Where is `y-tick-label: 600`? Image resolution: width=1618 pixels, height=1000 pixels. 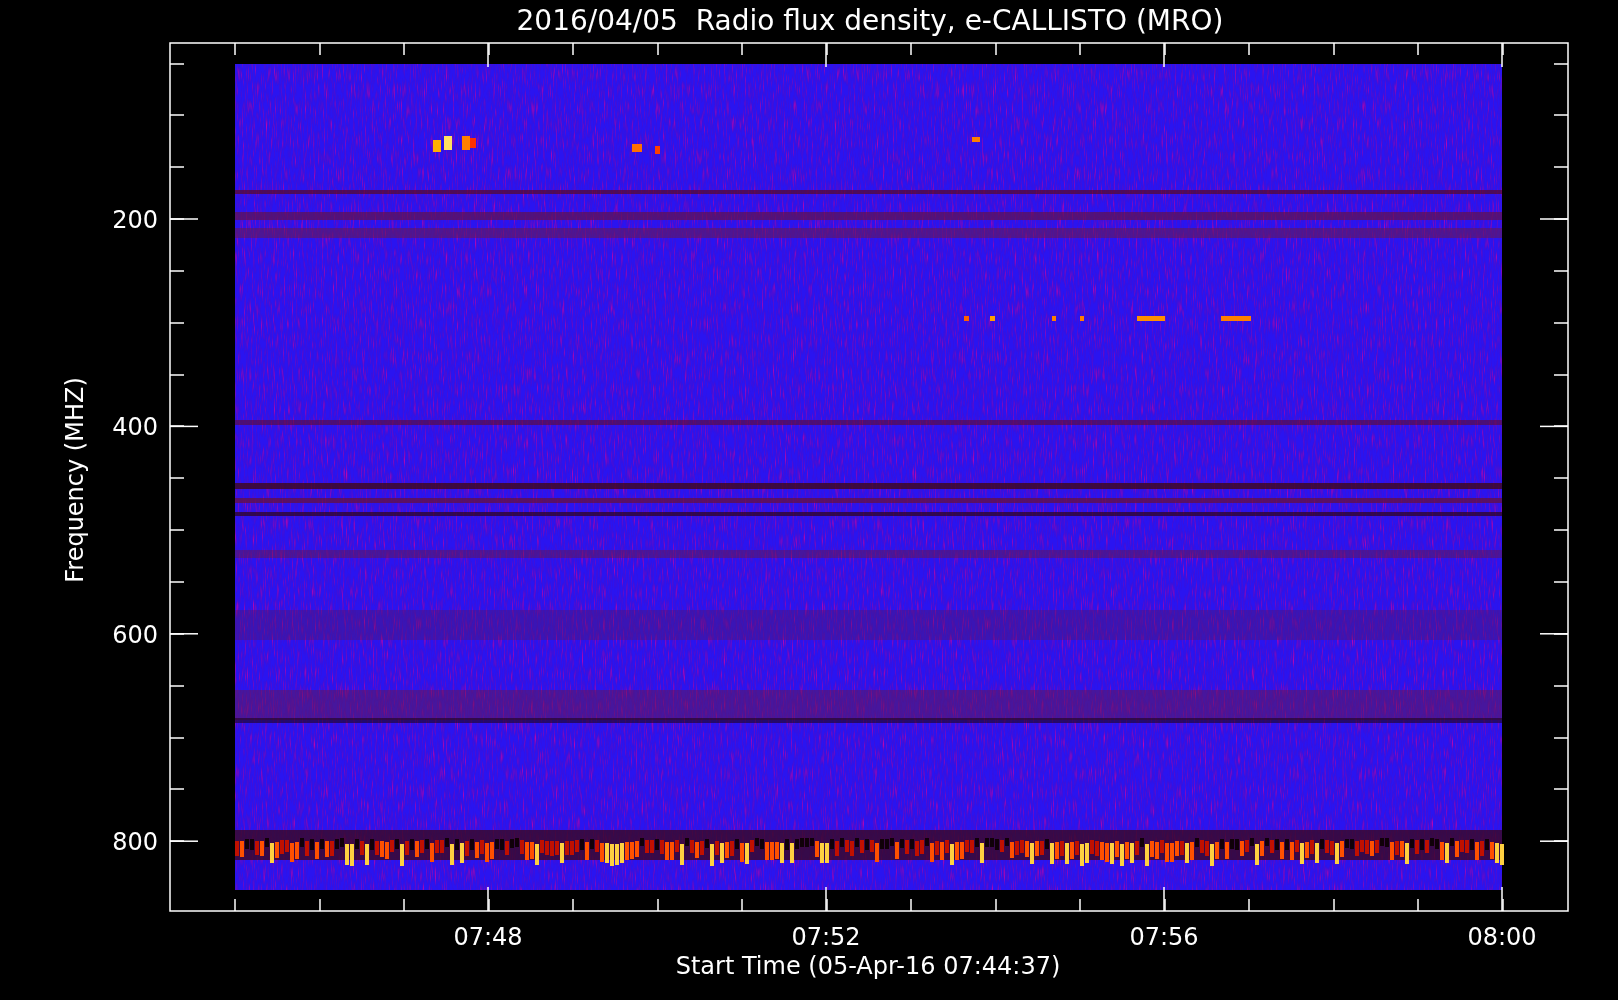
y-tick-label: 600 is located at coordinates (135, 634).